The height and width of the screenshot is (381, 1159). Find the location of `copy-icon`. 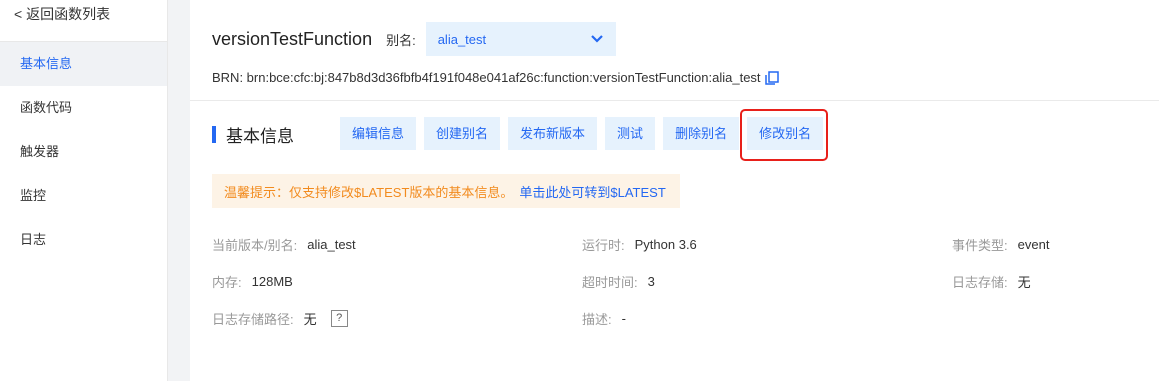

copy-icon is located at coordinates (771, 77).